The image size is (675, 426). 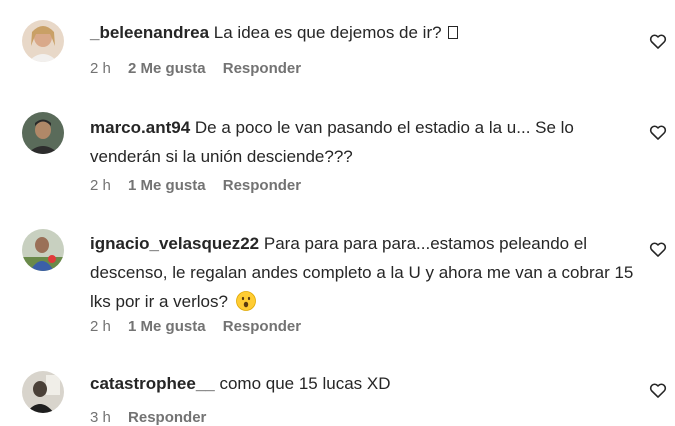 I want to click on comment-text-block: catastrophee__ como que 15 lucas XD, so click(x=362, y=383).